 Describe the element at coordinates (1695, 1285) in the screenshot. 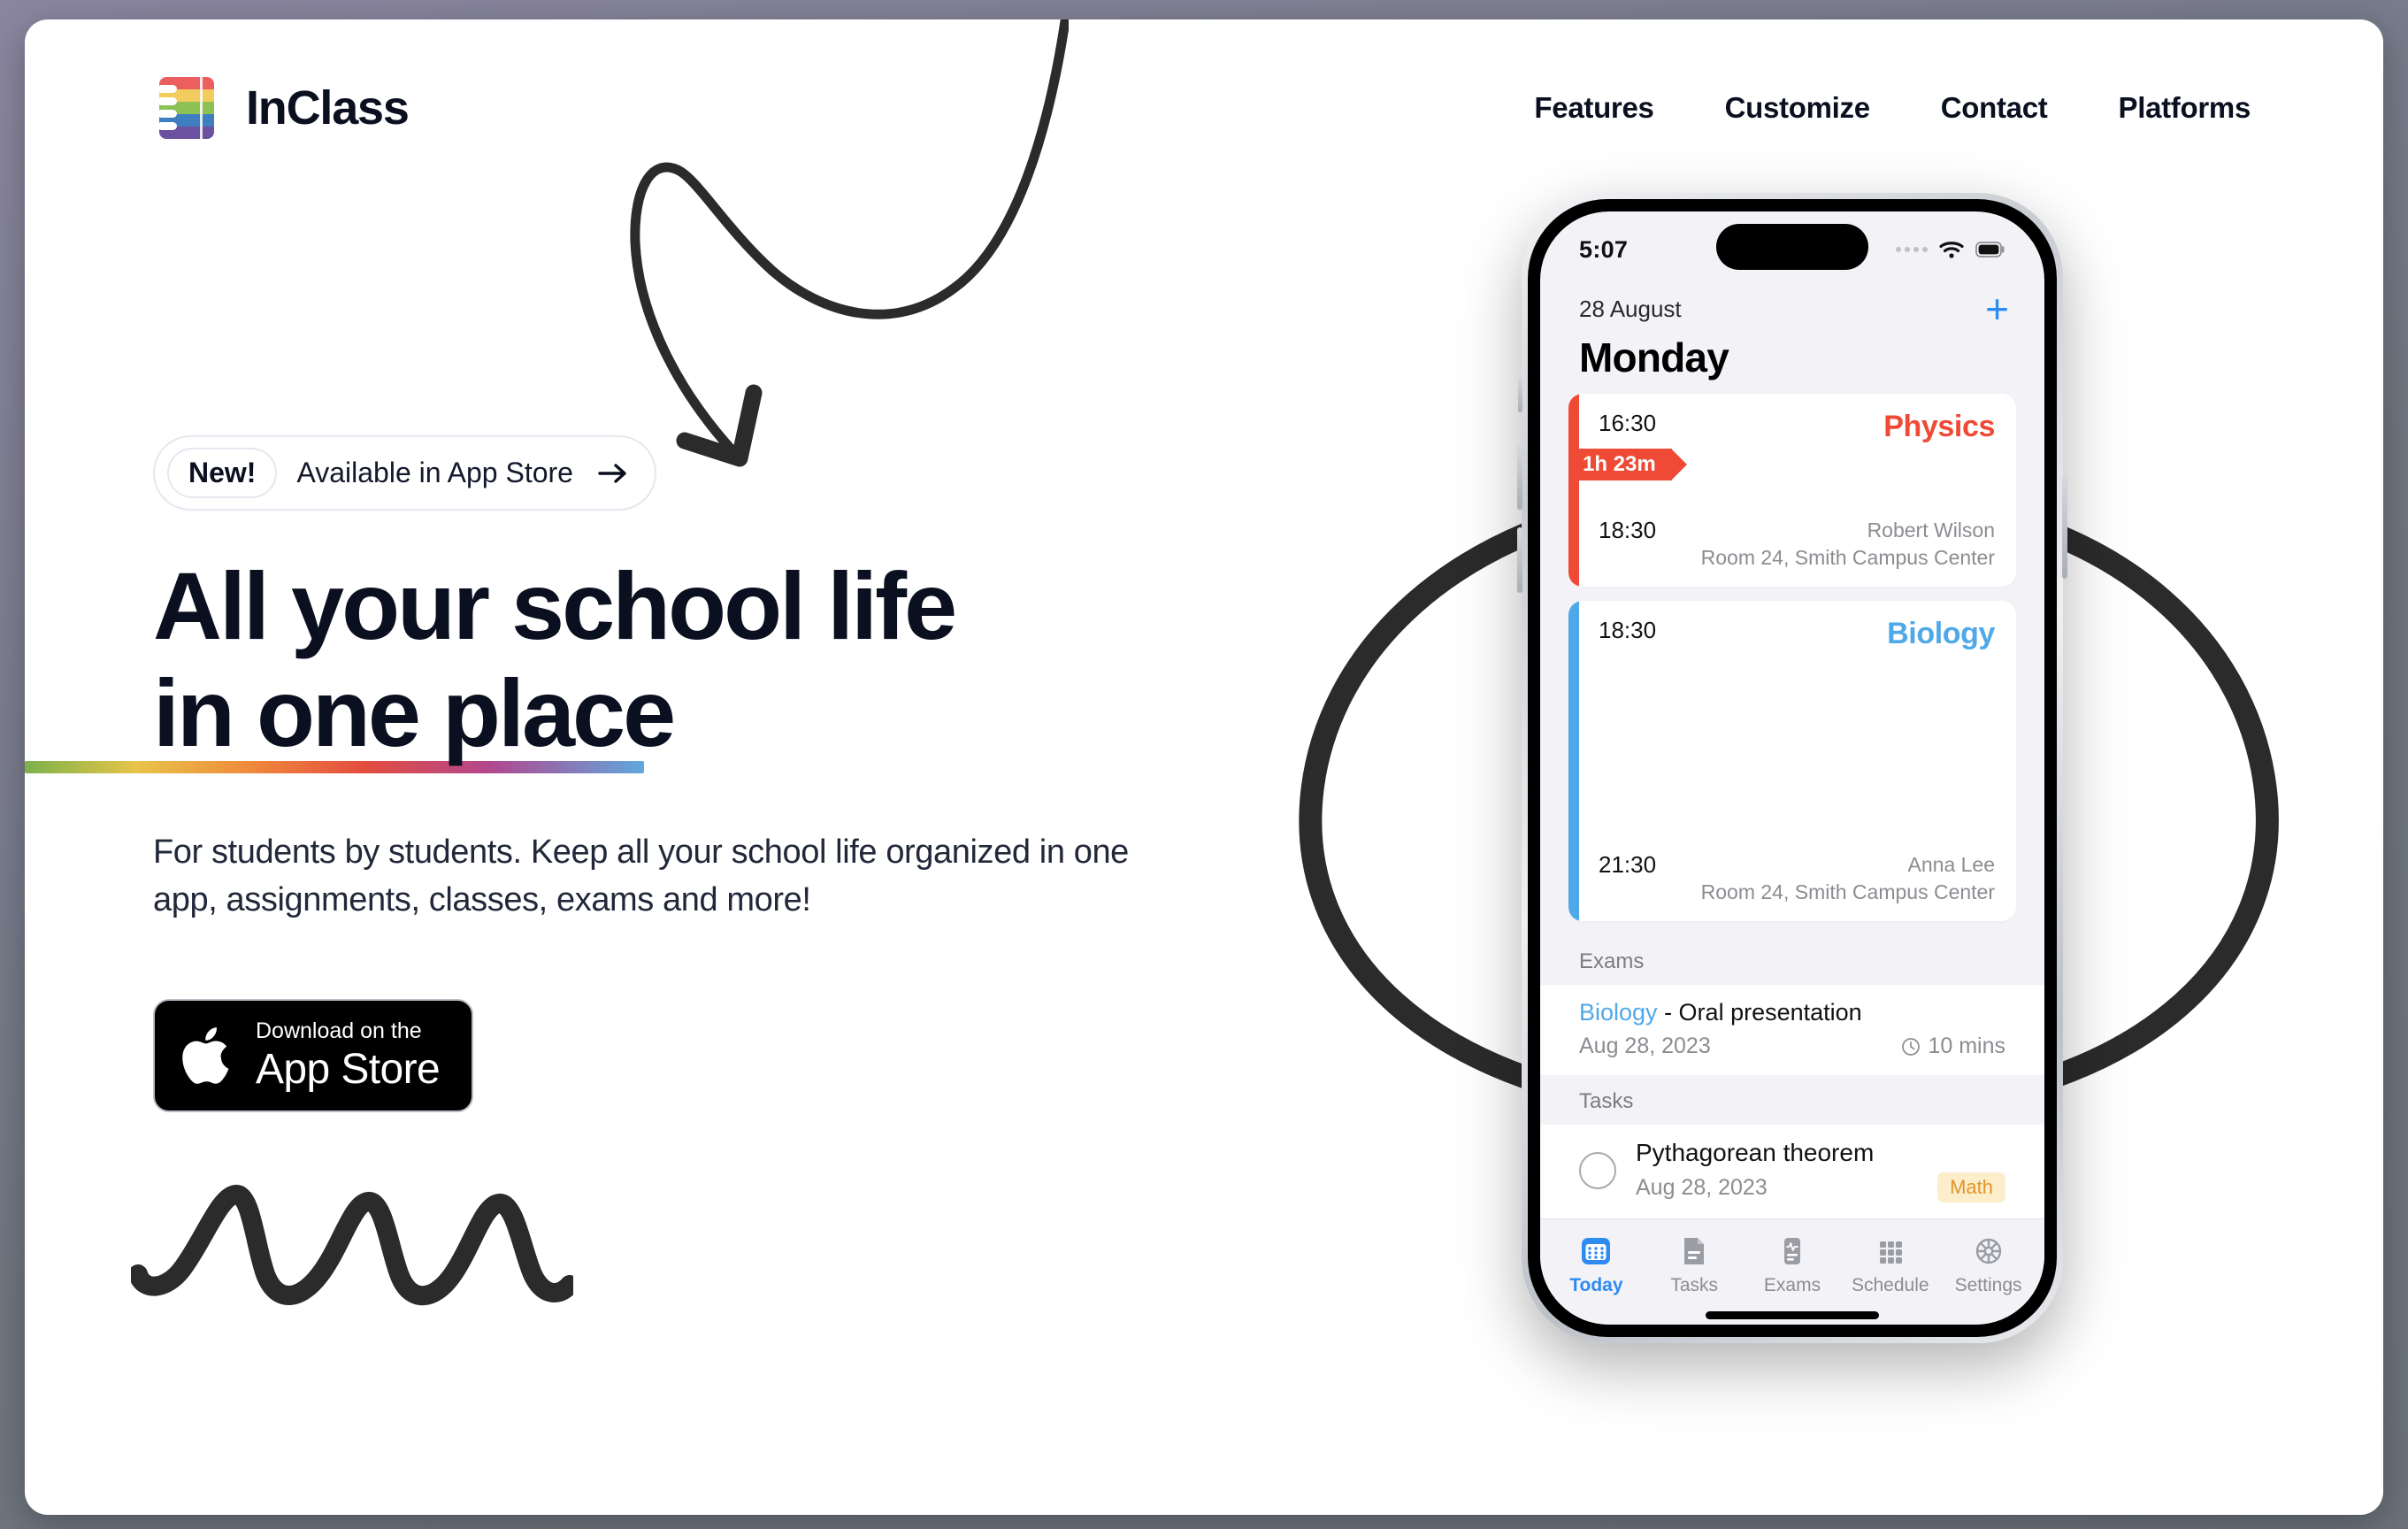

I see `tab-label: Tasks` at that location.